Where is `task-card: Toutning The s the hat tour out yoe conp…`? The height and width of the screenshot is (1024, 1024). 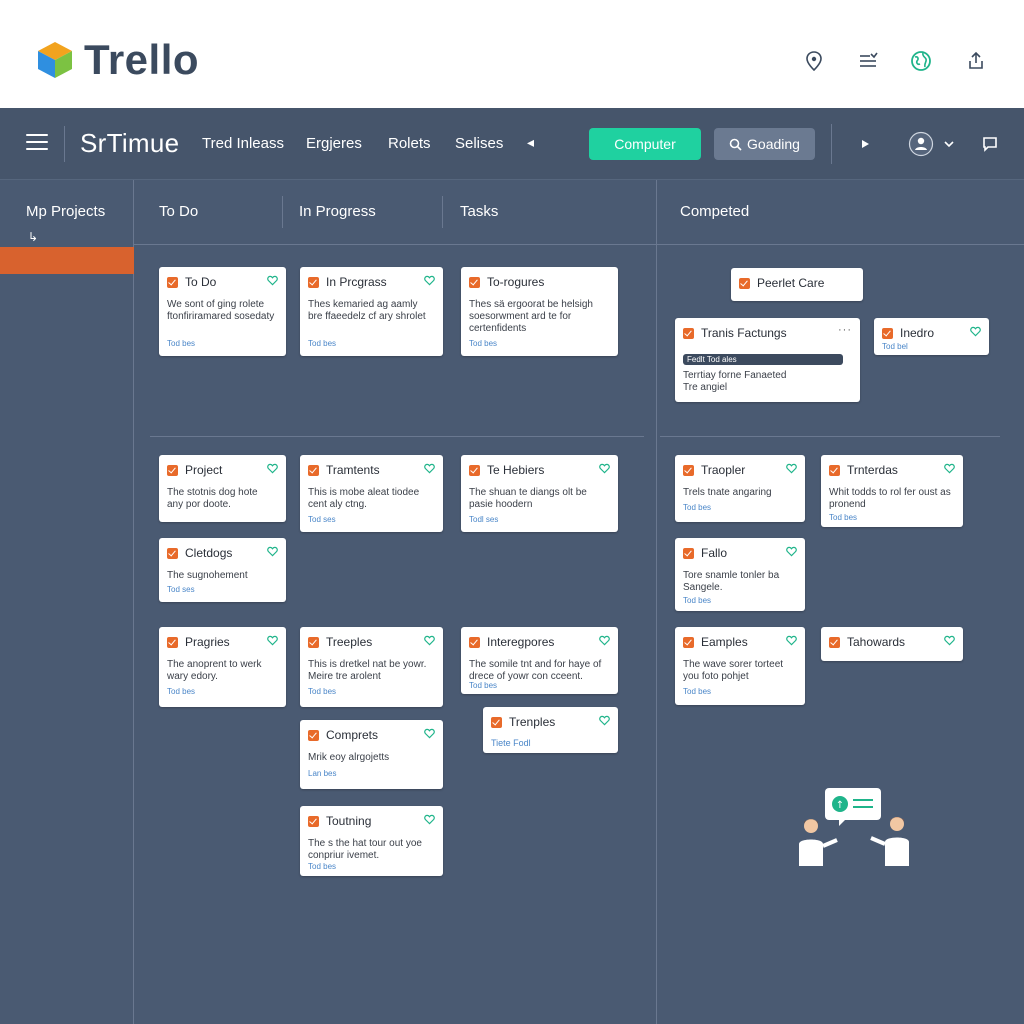 task-card: Toutning The s the hat tour out yoe conp… is located at coordinates (371, 841).